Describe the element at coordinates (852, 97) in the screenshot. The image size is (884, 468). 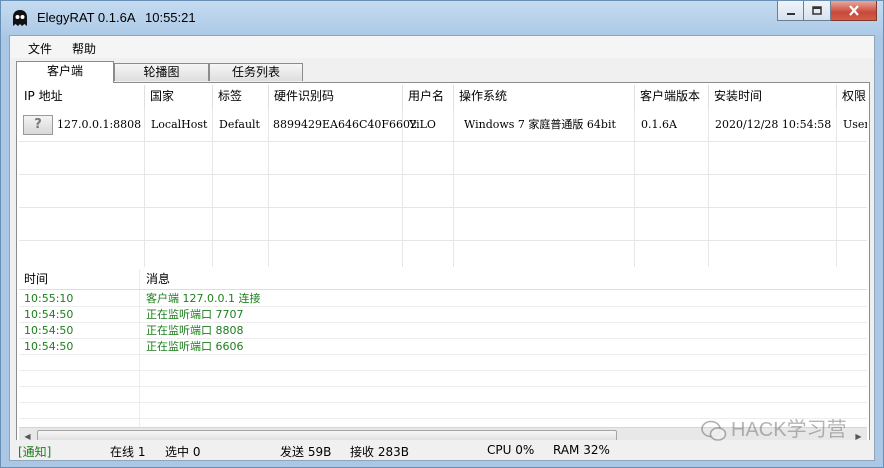
I see `column-header-privilege: 权限` at that location.